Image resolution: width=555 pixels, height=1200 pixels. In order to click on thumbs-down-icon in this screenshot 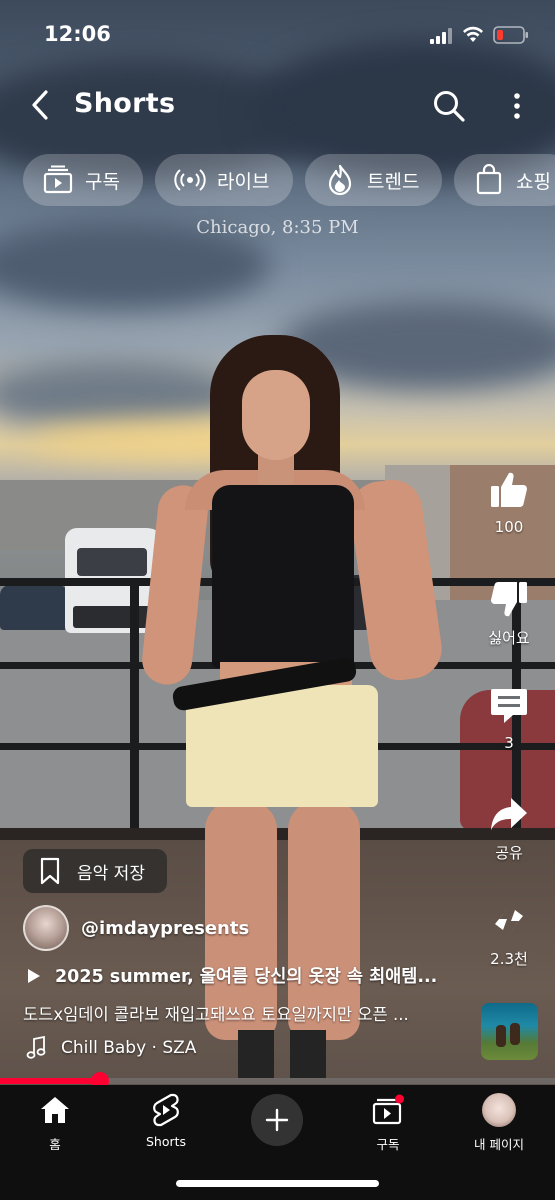, I will do `click(509, 599)`.